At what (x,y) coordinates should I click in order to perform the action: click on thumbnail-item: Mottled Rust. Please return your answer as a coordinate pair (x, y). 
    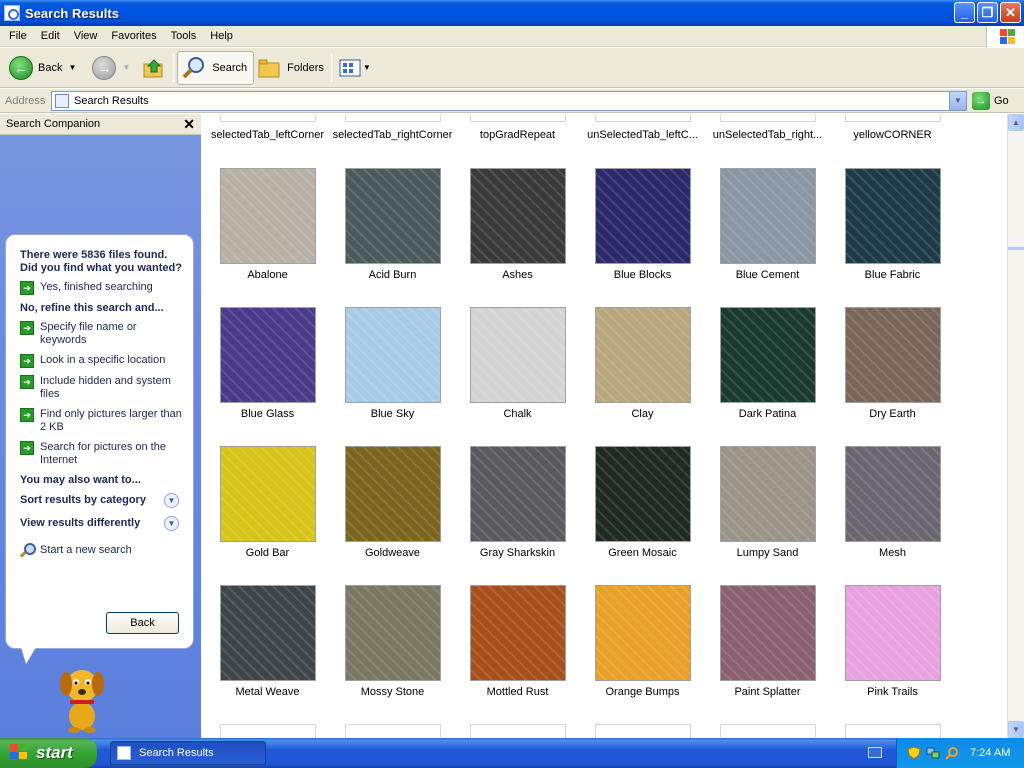
    Looking at the image, I should click on (517, 647).